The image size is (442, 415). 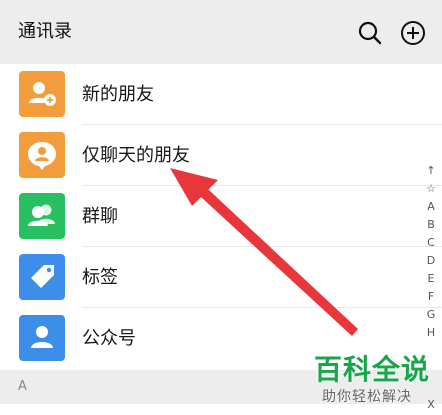 I want to click on search-icon, so click(x=370, y=33).